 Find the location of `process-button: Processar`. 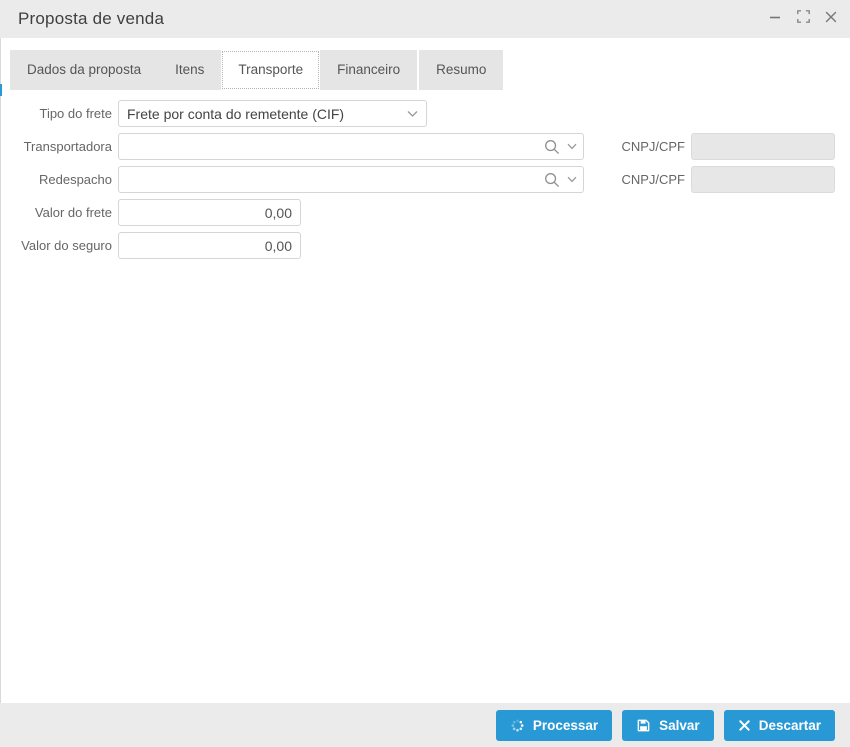

process-button: Processar is located at coordinates (554, 725).